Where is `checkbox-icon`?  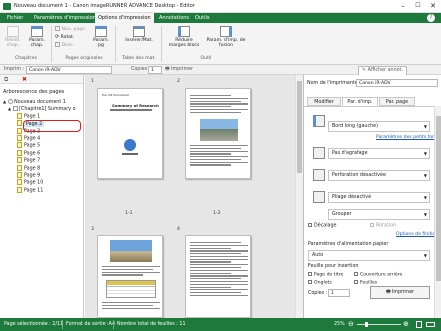
checkbox-icon is located at coordinates (310, 282).